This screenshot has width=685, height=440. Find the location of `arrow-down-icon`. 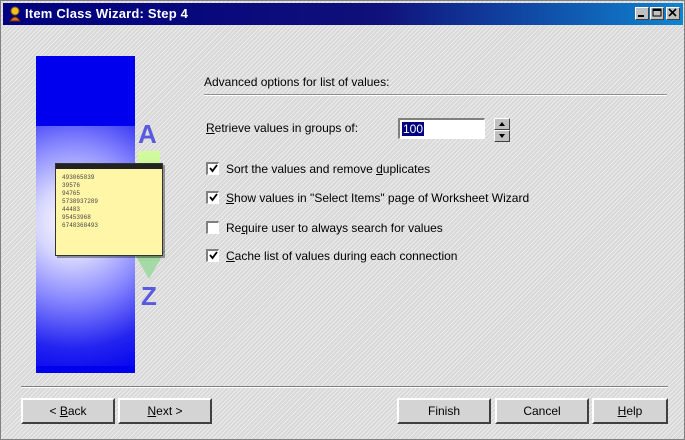

arrow-down-icon is located at coordinates (502, 136).